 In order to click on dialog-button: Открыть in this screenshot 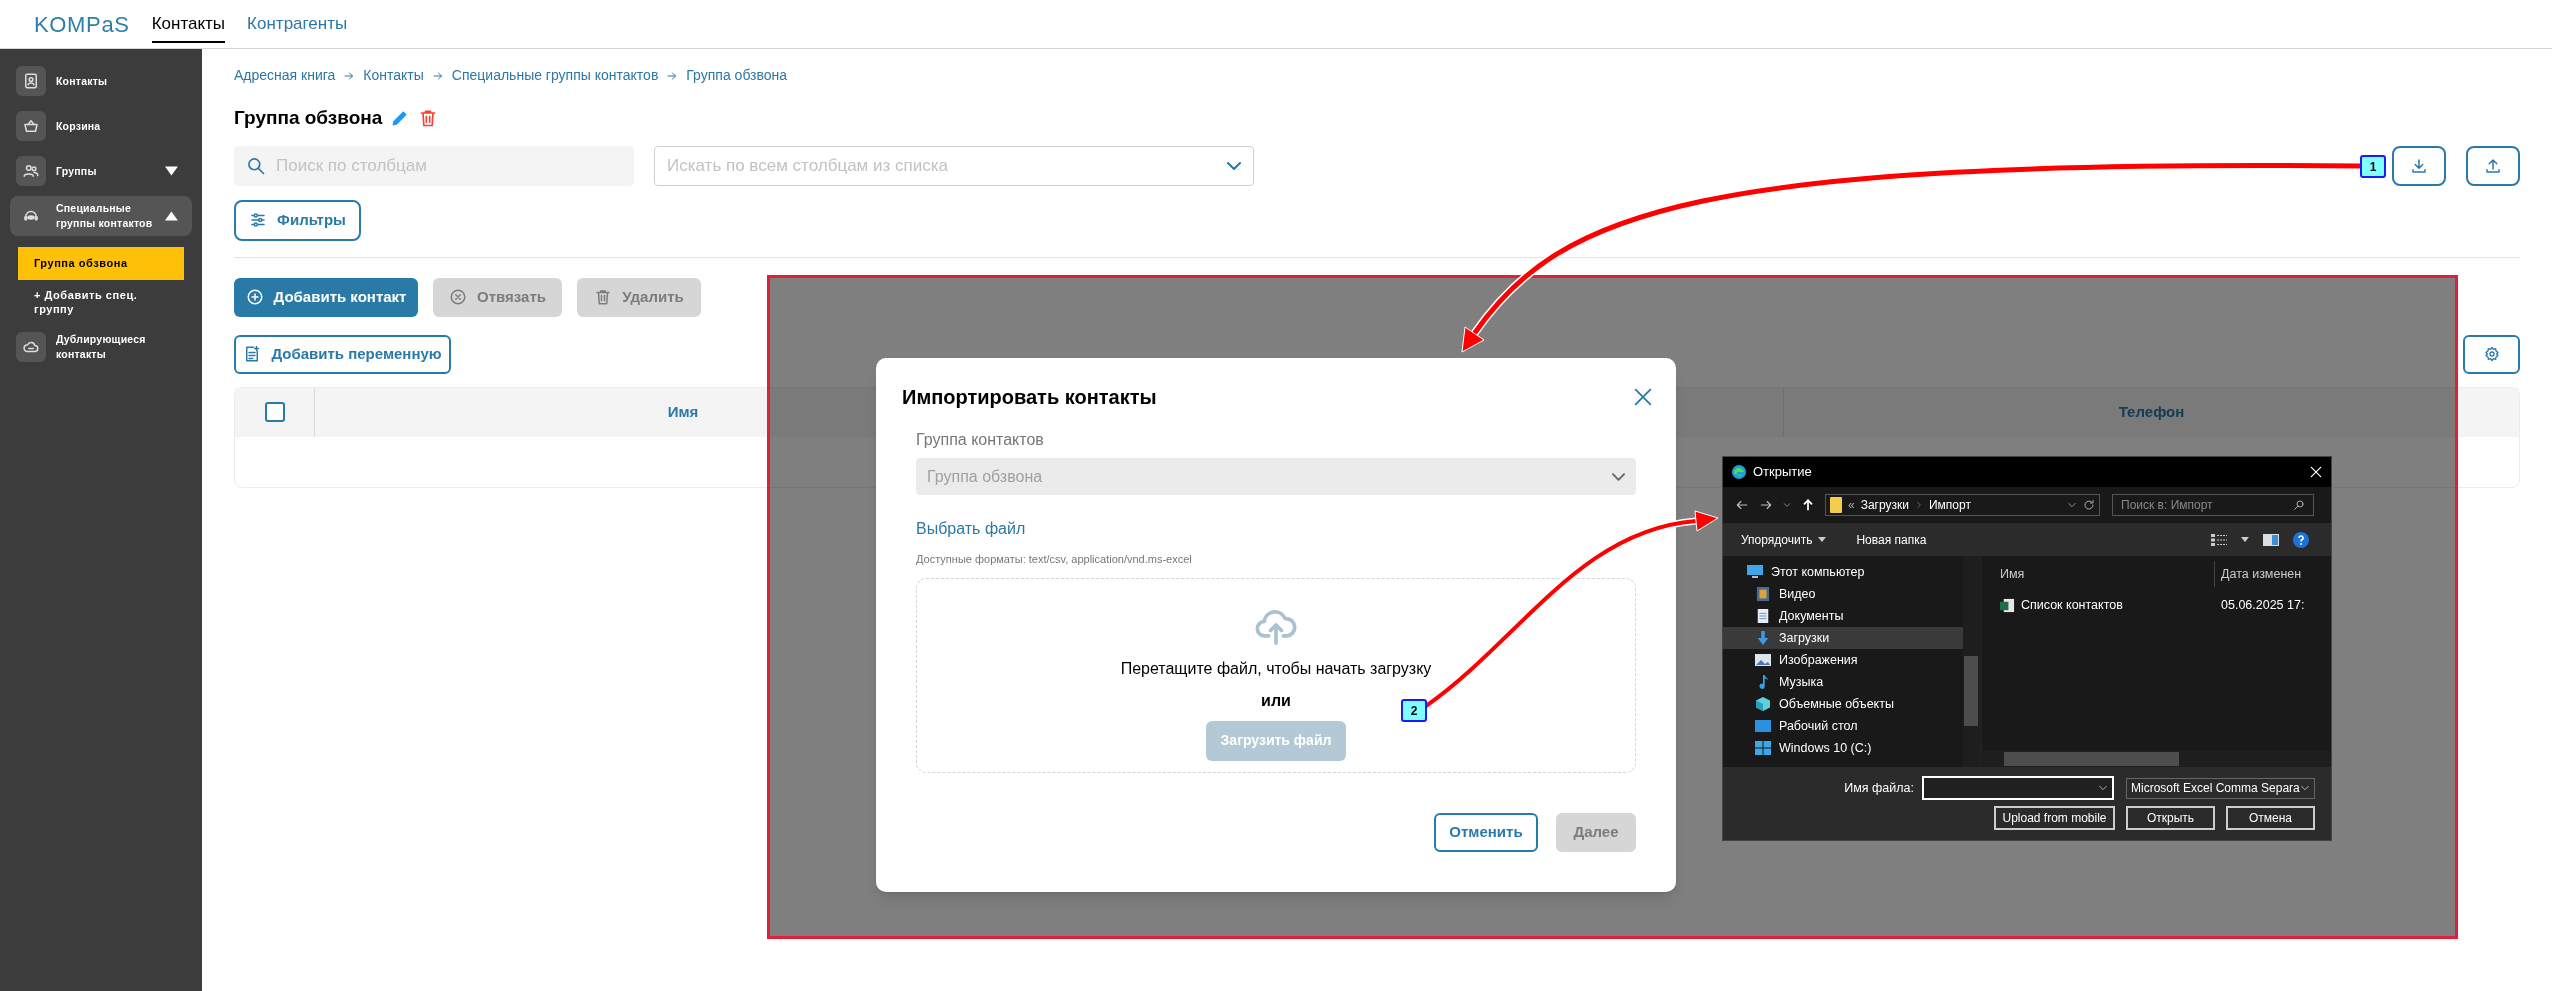, I will do `click(2170, 818)`.